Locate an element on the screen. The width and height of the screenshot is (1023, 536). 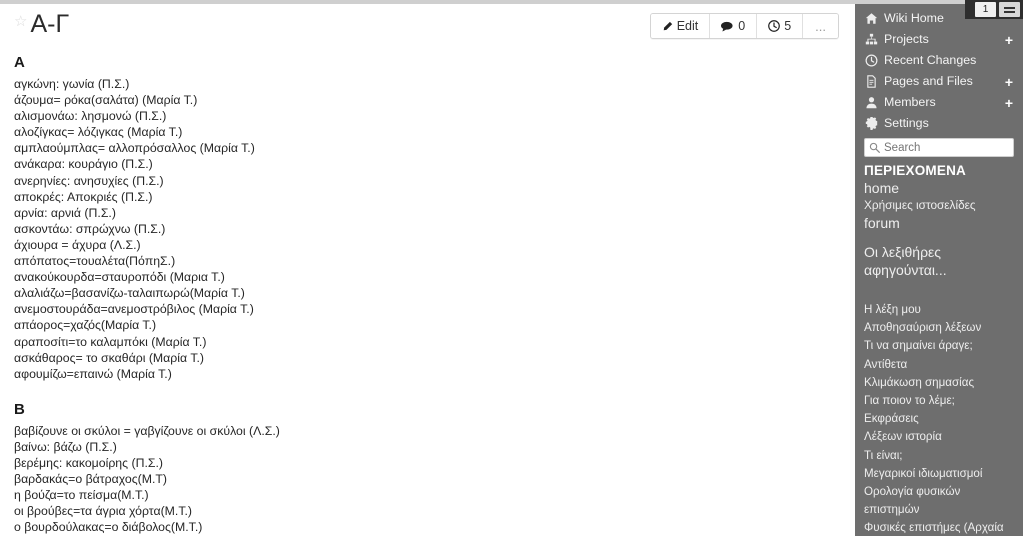
file-icon is located at coordinates (871, 81).